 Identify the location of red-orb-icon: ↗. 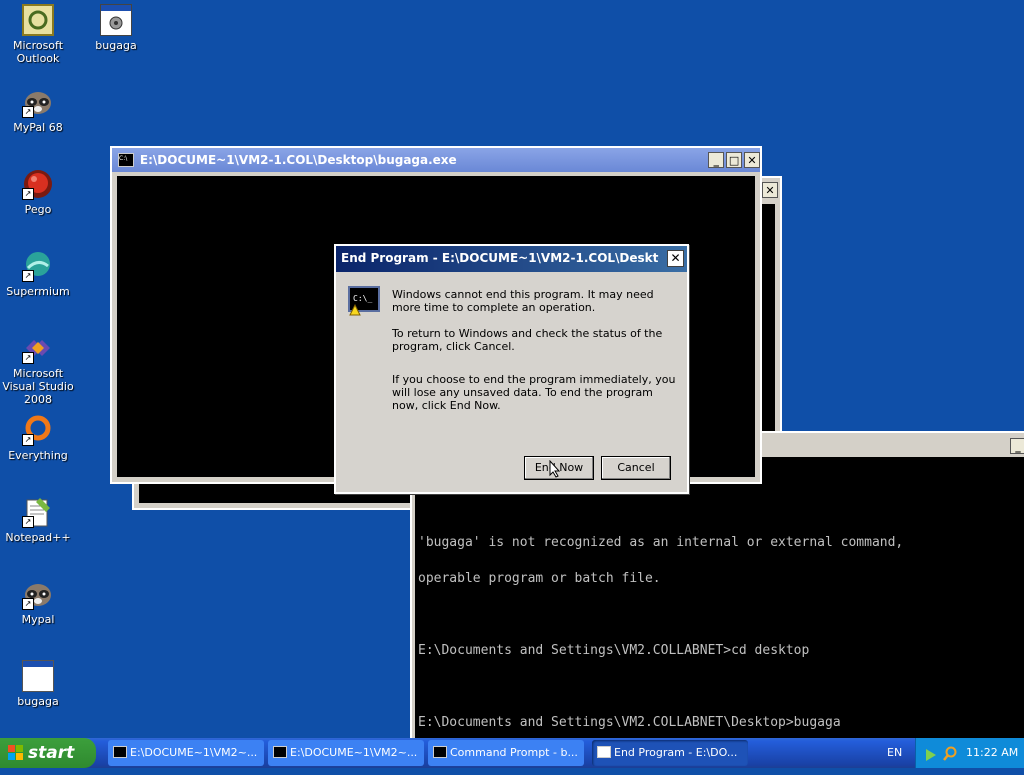
(38, 184).